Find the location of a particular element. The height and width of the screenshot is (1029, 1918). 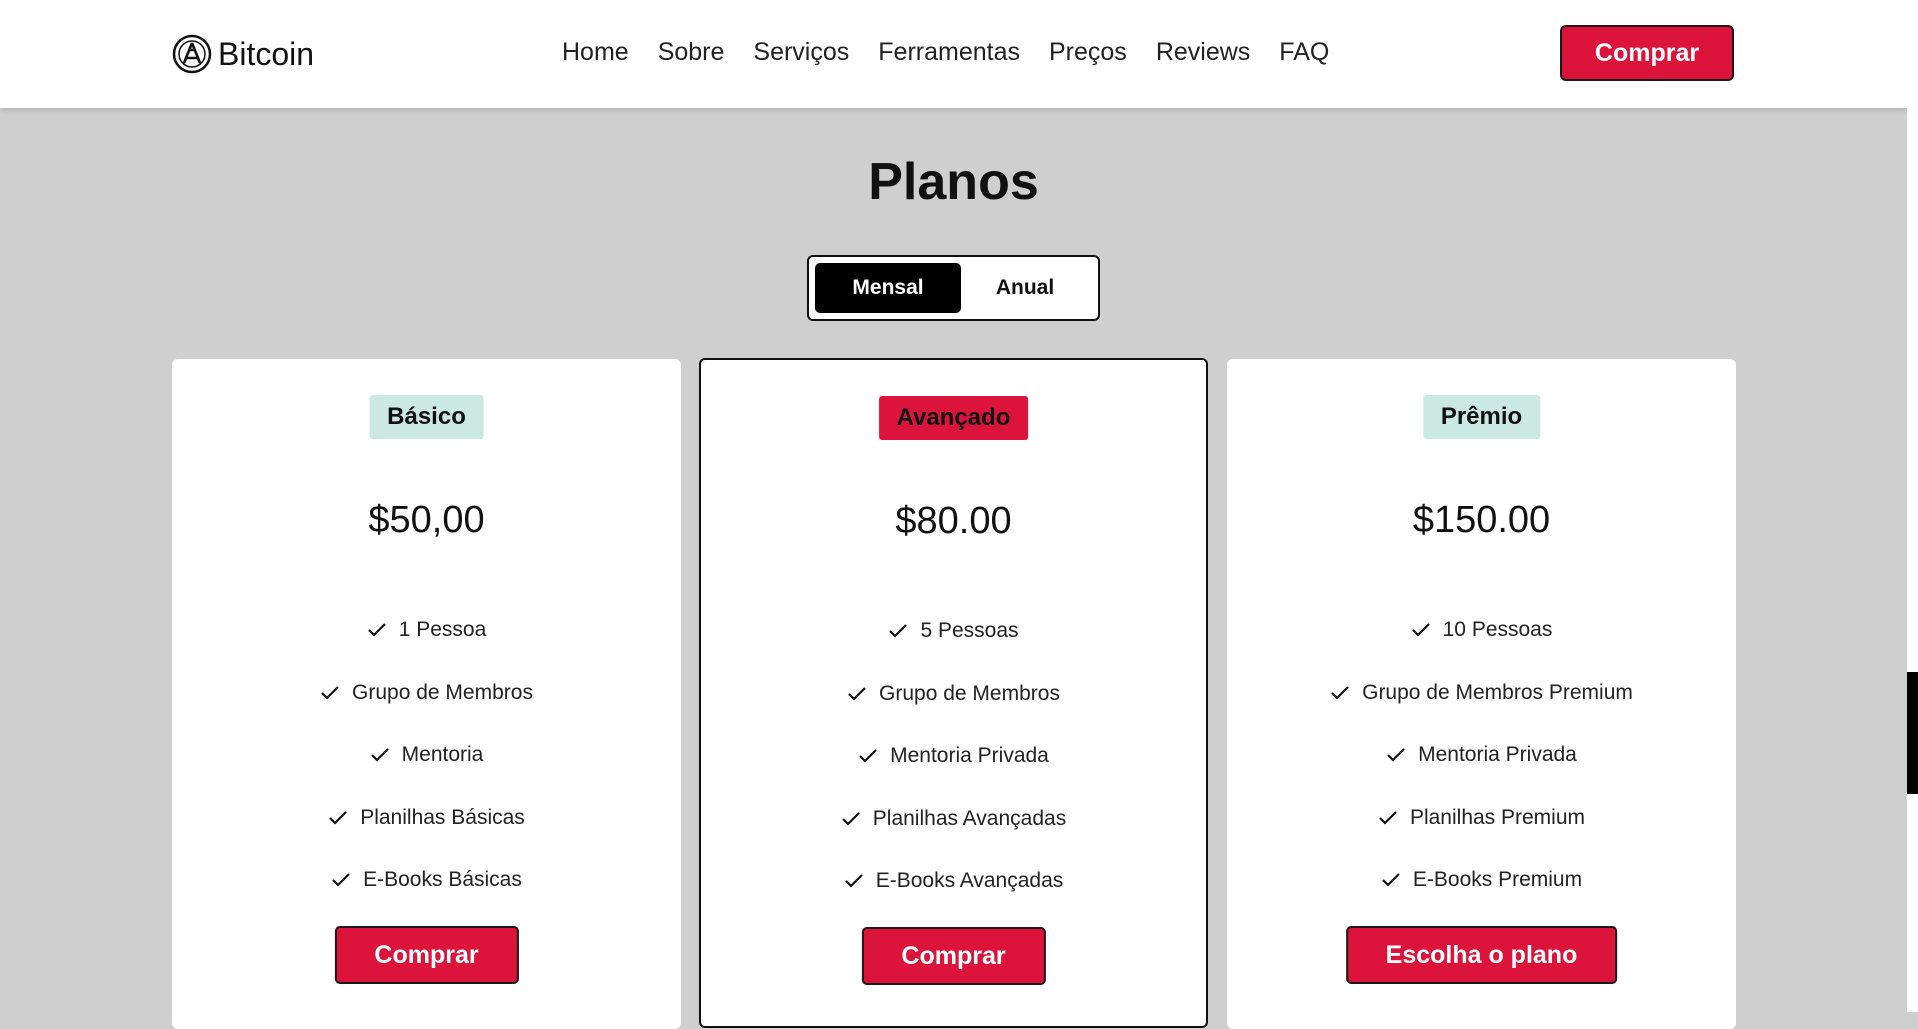

feature-item: 1 Pessoa is located at coordinates (426, 630).